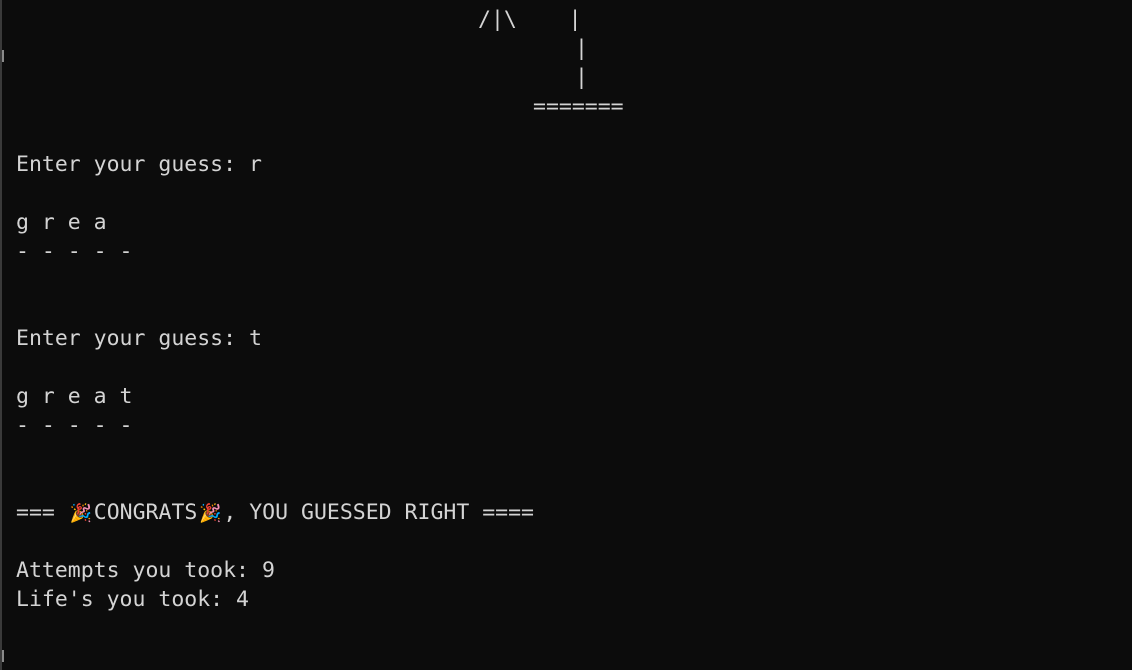 This screenshot has height=670, width=1132. What do you see at coordinates (132, 599) in the screenshot?
I see `lives-summary: Life's you took: 4` at bounding box center [132, 599].